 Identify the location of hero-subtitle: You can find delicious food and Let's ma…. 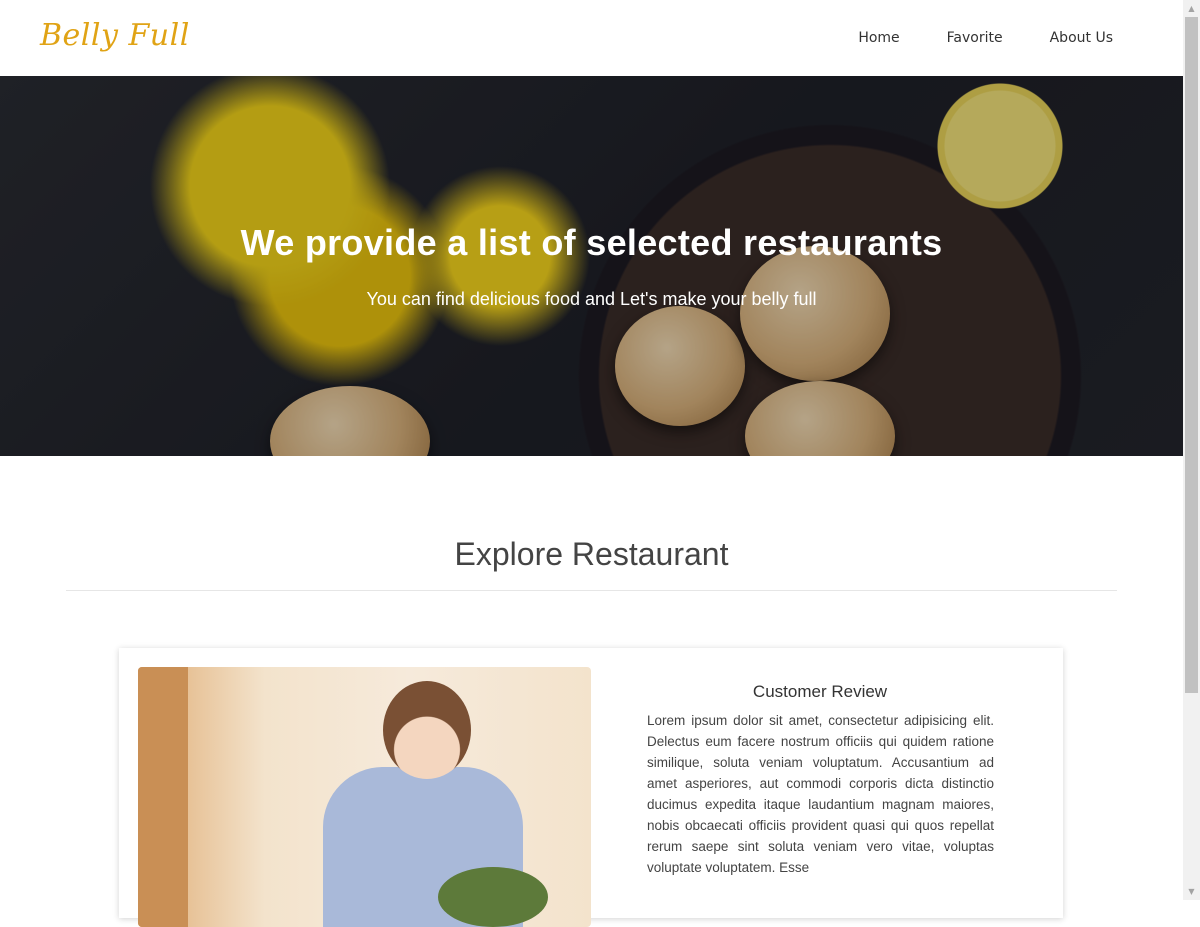
(591, 299).